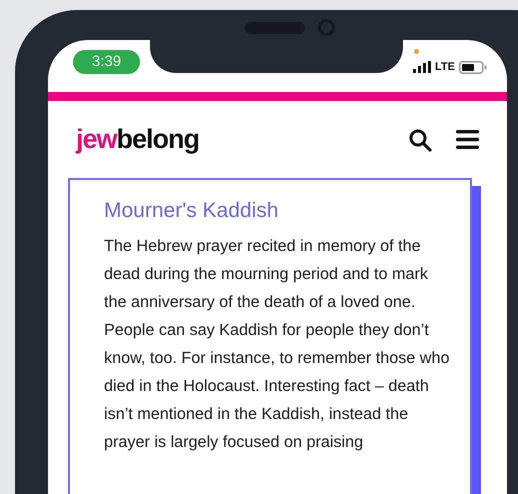 The height and width of the screenshot is (494, 518). What do you see at coordinates (192, 211) in the screenshot?
I see `article-title: Mourner's Kaddish` at bounding box center [192, 211].